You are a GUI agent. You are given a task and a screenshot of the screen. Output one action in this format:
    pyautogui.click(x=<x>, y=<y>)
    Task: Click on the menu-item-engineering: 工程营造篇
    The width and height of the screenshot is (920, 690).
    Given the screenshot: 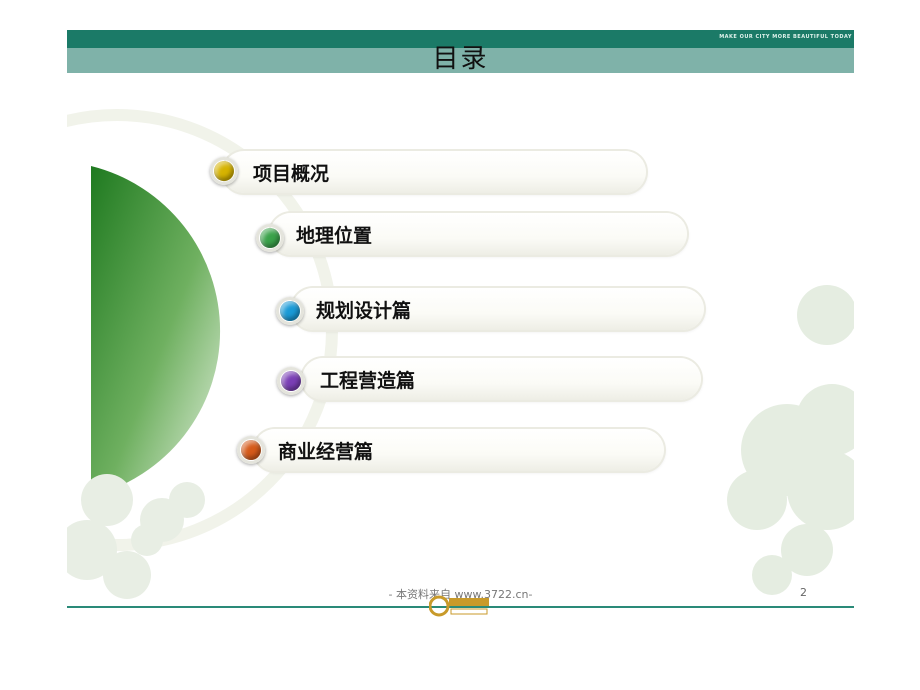 What is the action you would take?
    pyautogui.click(x=501, y=379)
    